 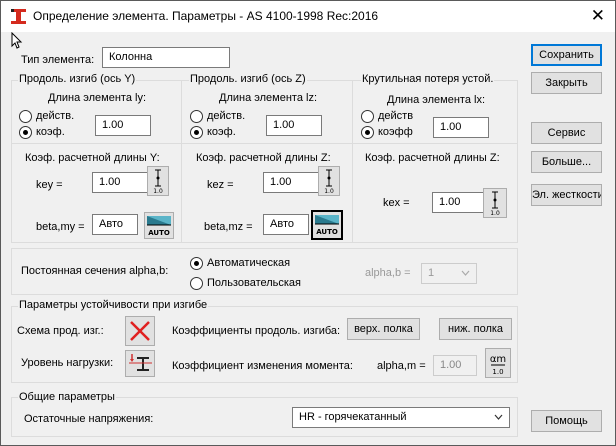 What do you see at coordinates (196, 116) in the screenshot?
I see `length-z-actual-radio` at bounding box center [196, 116].